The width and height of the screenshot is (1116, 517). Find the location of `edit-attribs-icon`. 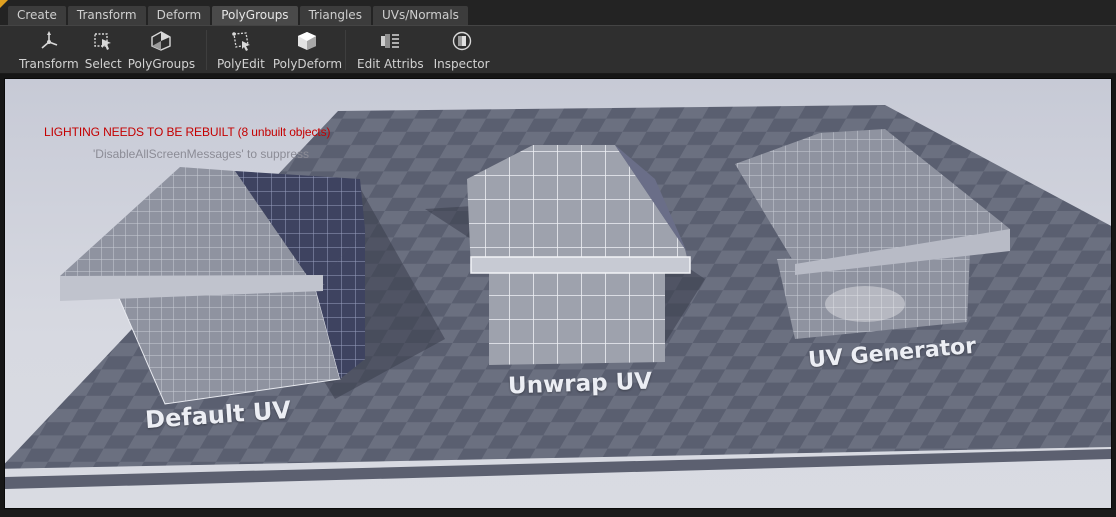

edit-attribs-icon is located at coordinates (390, 41).